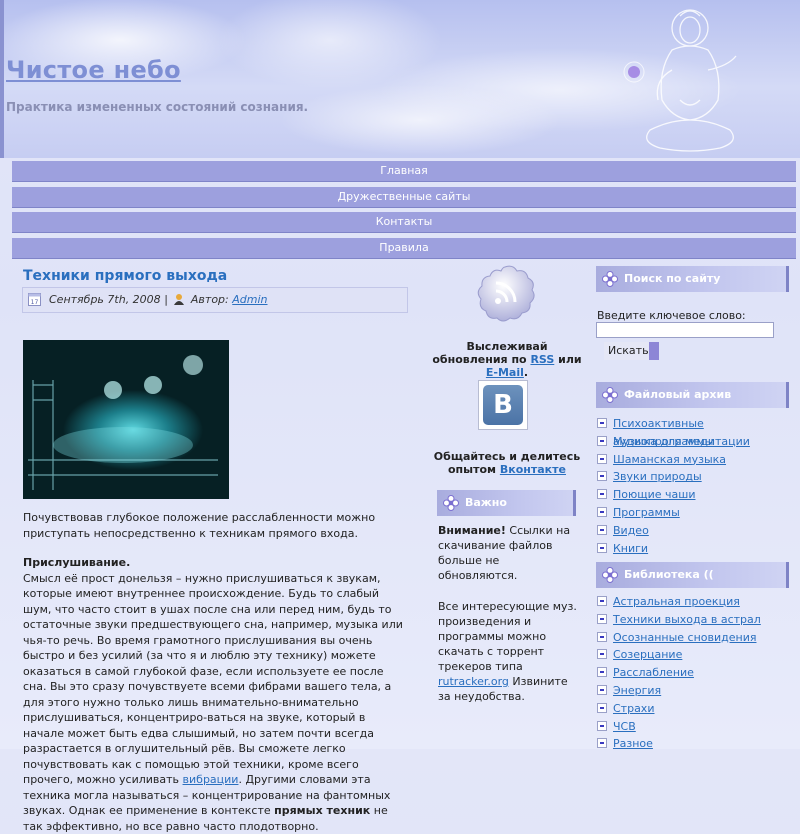 This screenshot has height=834, width=800. What do you see at coordinates (679, 709) in the screenshot?
I see `list-item: Страхи` at bounding box center [679, 709].